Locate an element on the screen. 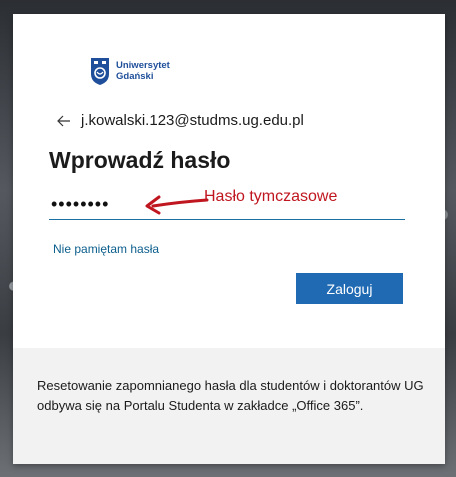 The height and width of the screenshot is (477, 456). logo-line-1: Uniwersytet is located at coordinates (143, 65).